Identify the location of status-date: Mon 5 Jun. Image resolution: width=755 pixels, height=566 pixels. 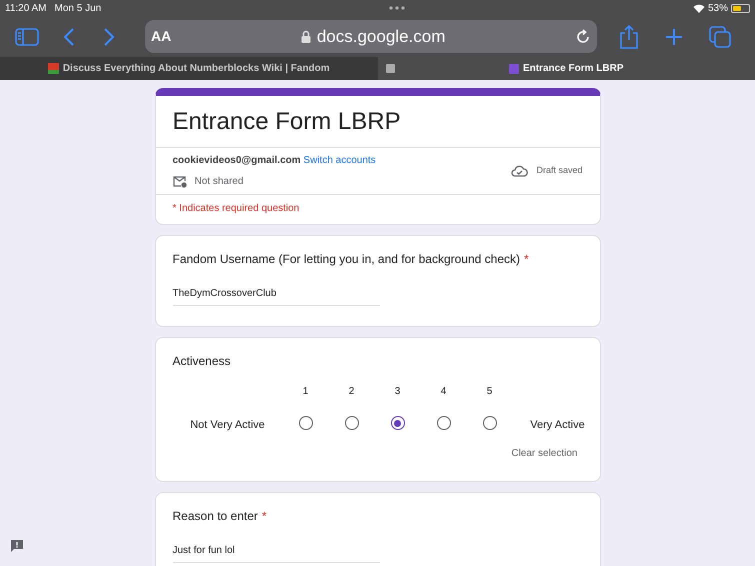
(78, 9).